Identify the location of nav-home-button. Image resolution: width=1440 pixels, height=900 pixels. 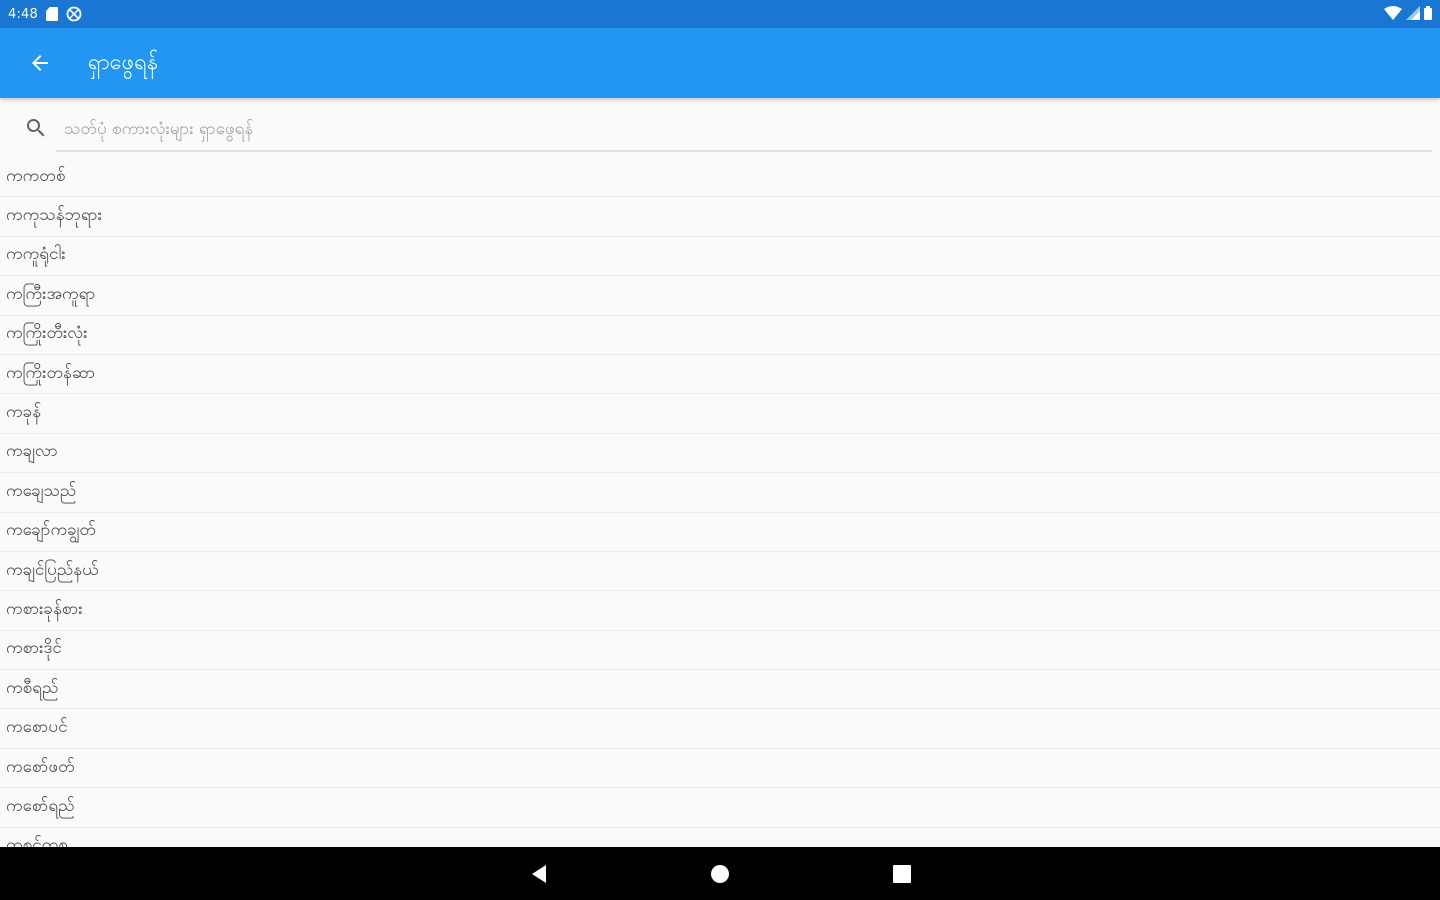
(720, 874).